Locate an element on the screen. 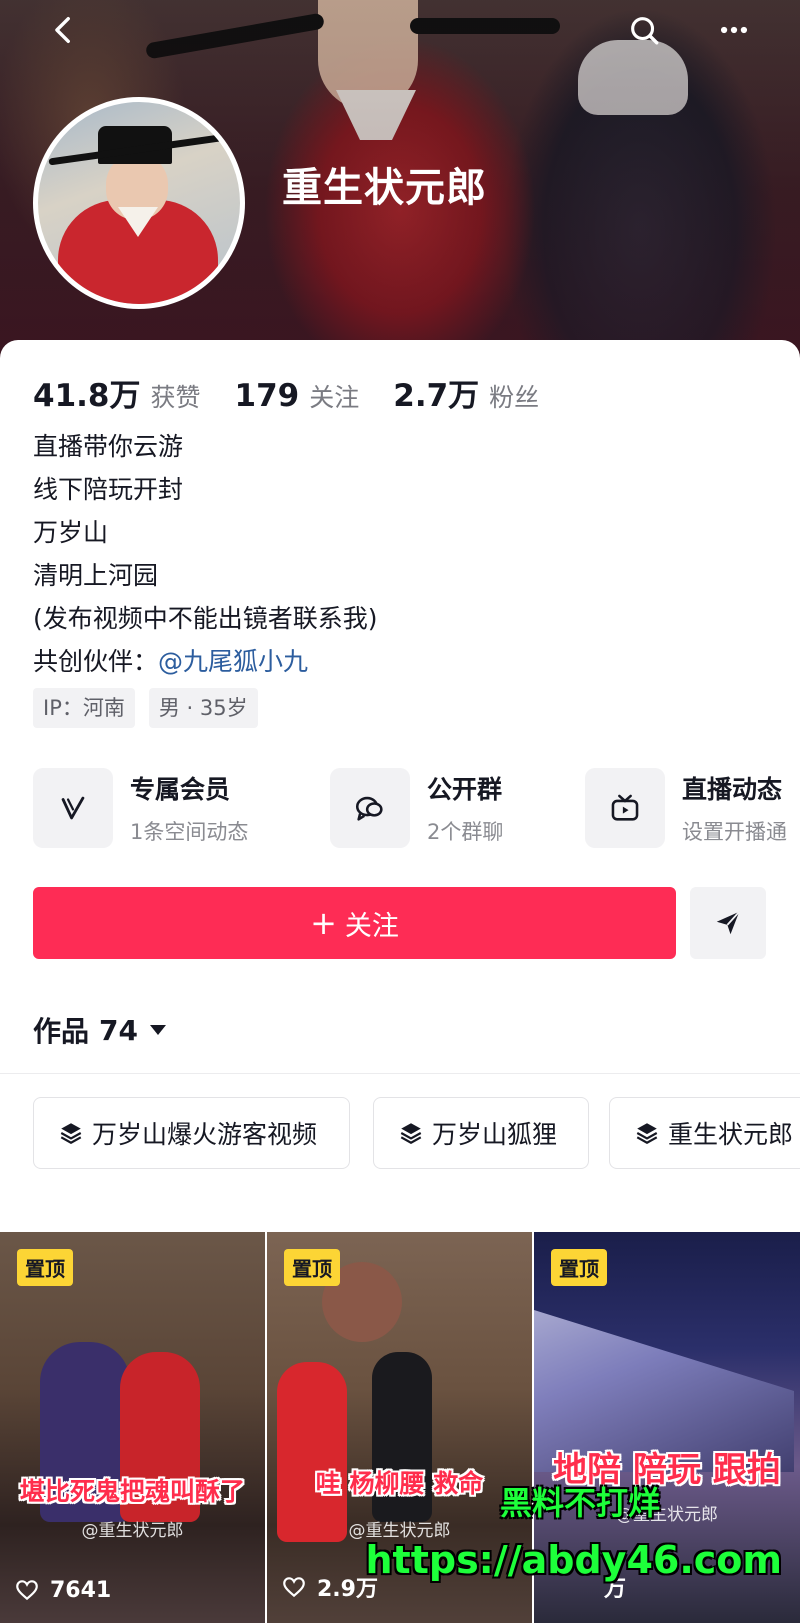  avatar is located at coordinates (139, 203).